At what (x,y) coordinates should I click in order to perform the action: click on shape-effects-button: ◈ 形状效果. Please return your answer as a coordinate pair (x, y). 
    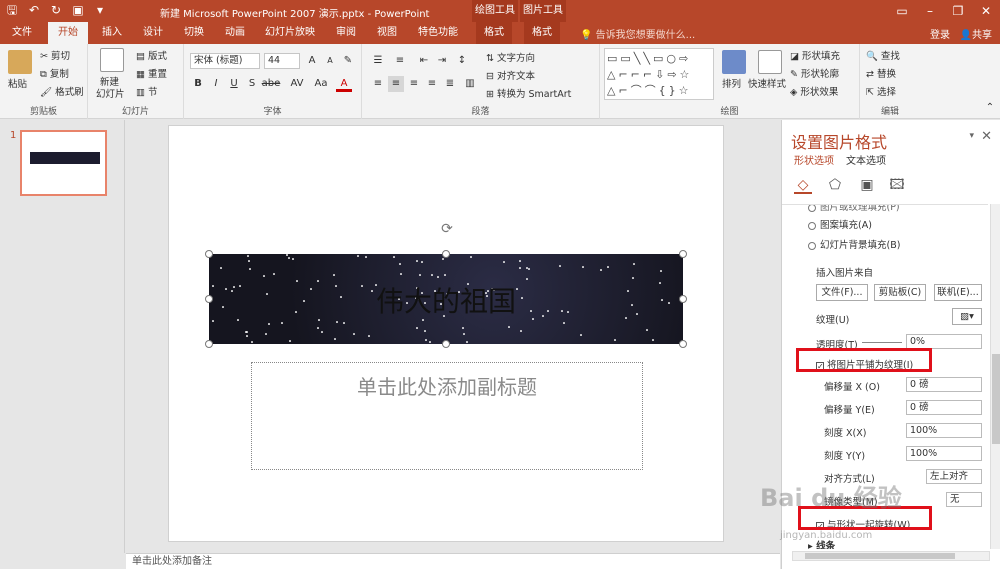
    Looking at the image, I should click on (814, 91).